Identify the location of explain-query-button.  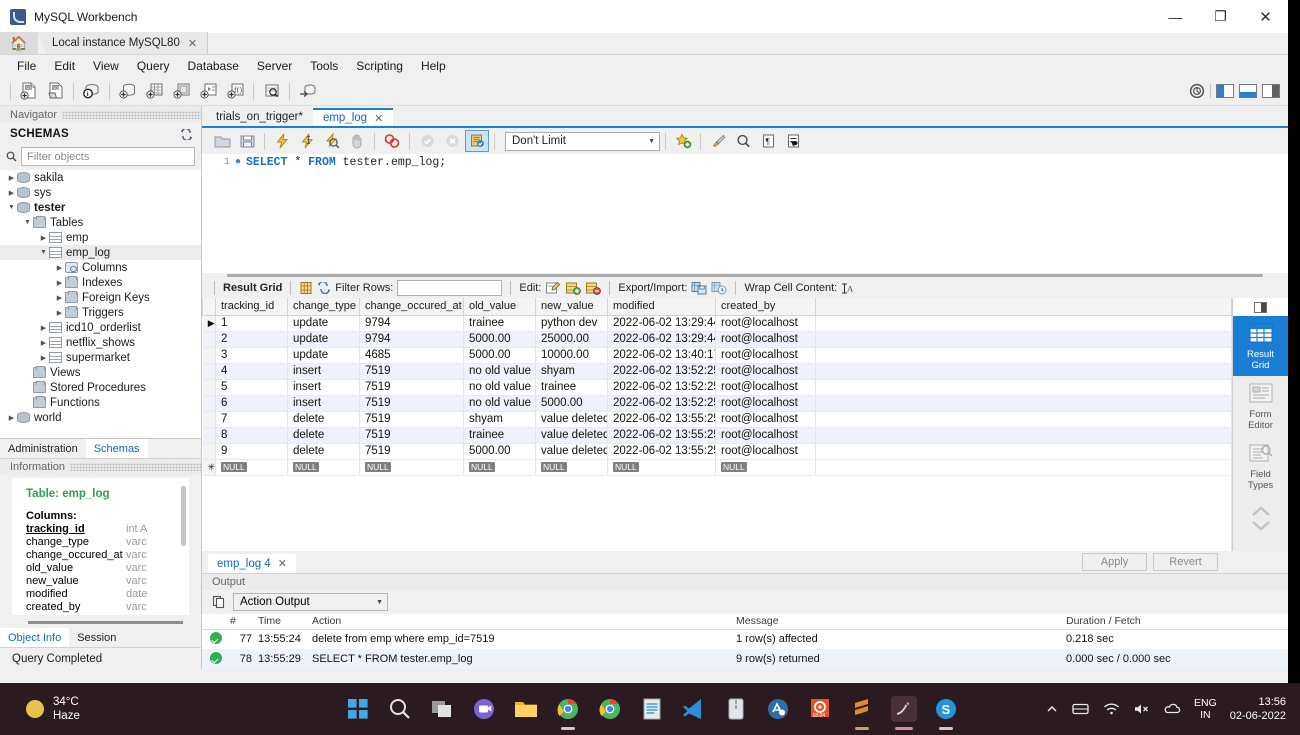
(332, 141).